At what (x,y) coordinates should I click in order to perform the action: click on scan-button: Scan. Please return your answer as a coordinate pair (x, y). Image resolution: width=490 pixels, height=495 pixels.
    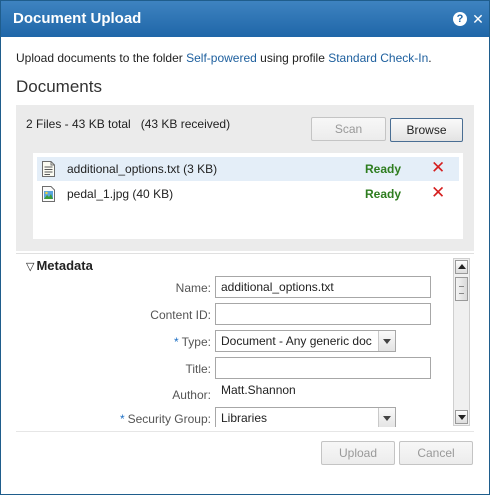
    Looking at the image, I should click on (348, 129).